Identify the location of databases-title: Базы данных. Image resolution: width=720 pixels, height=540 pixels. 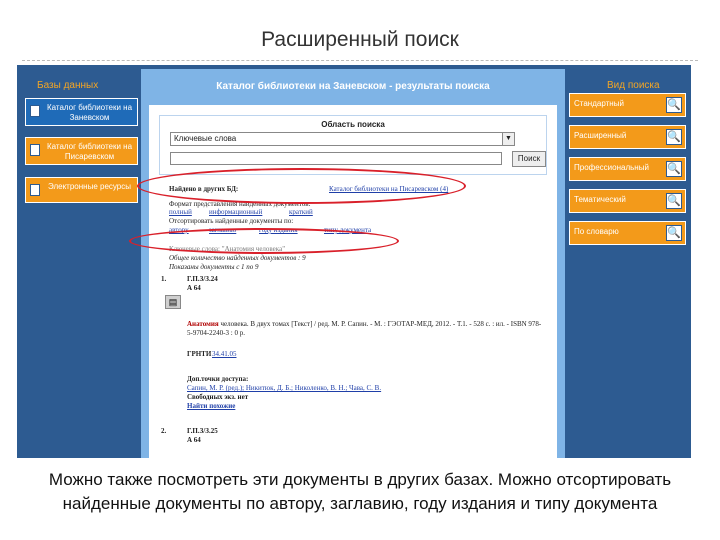
(68, 85).